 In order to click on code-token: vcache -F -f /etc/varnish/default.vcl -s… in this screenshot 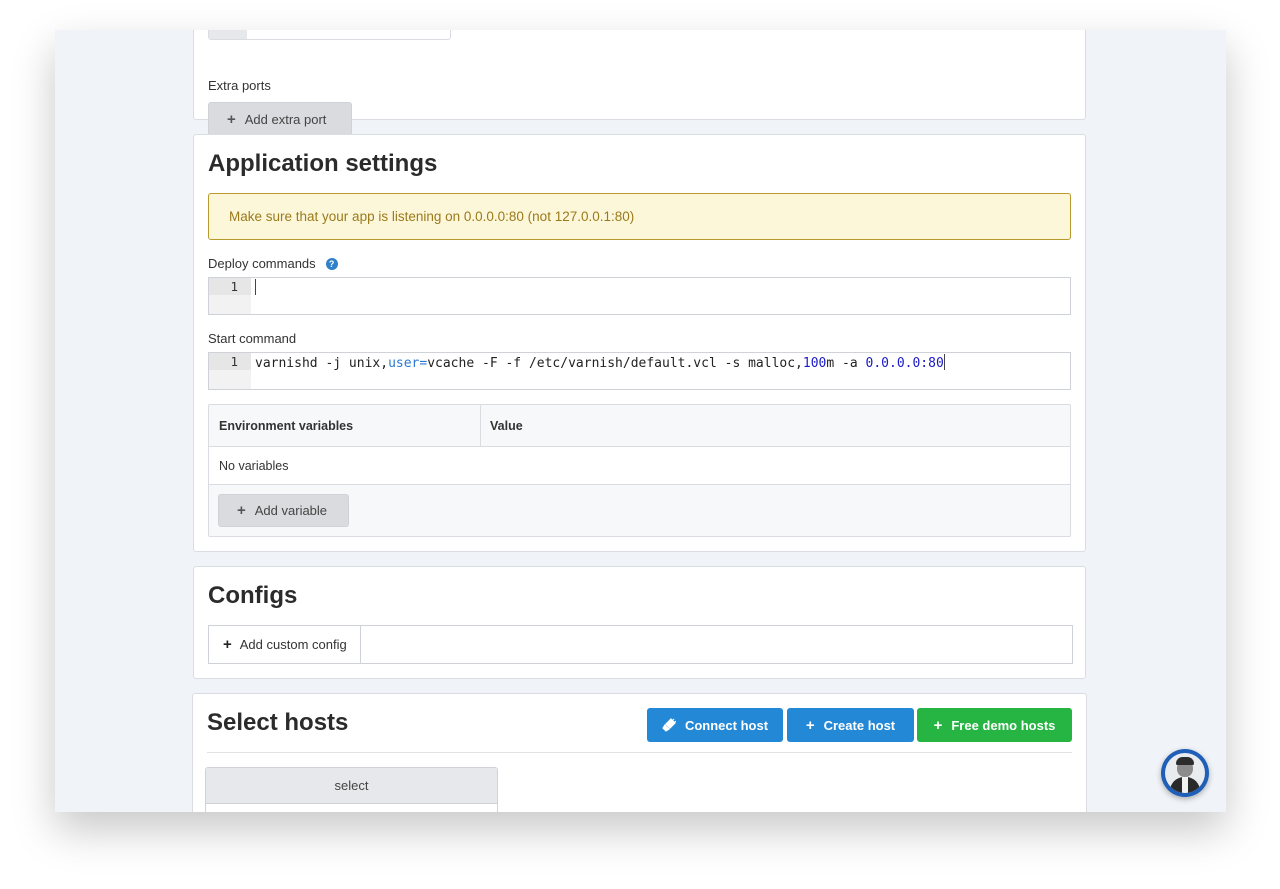, I will do `click(615, 363)`.